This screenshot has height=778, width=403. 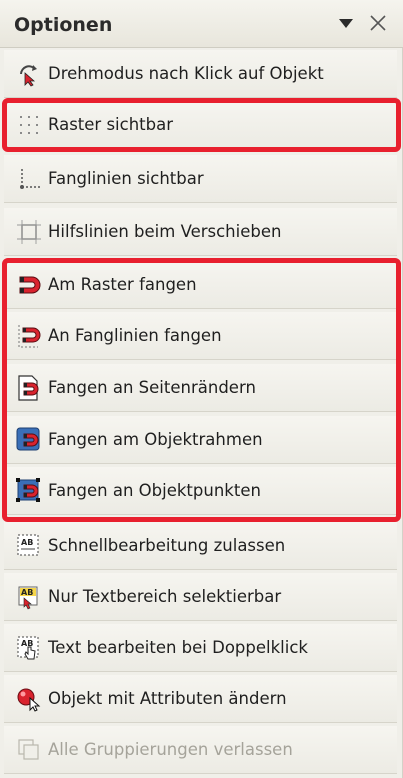 What do you see at coordinates (201, 24) in the screenshot?
I see `panel-titlebar: Optionen` at bounding box center [201, 24].